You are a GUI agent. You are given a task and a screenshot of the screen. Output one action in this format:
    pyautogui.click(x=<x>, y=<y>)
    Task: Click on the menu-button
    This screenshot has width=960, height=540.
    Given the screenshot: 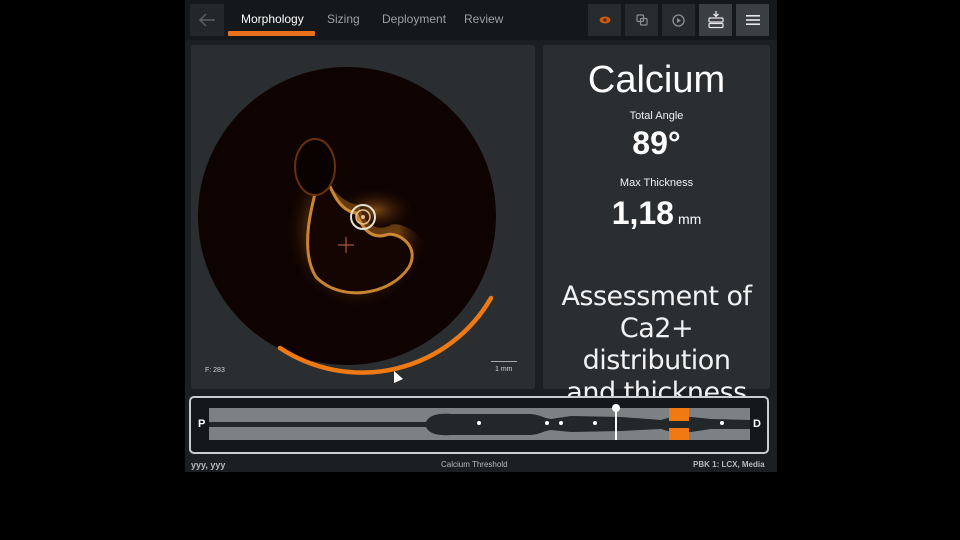 What is the action you would take?
    pyautogui.click(x=752, y=20)
    